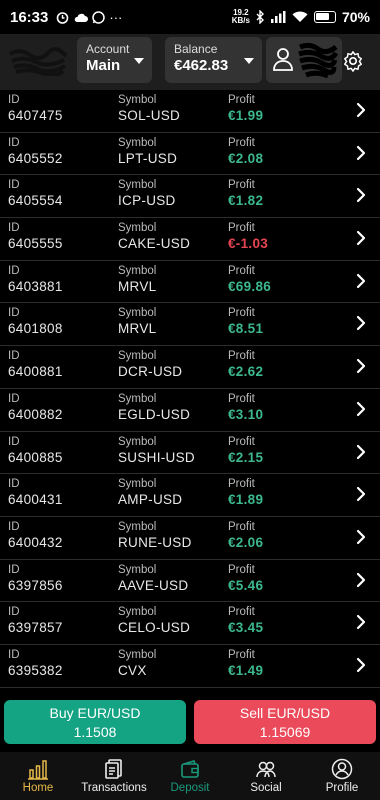  Describe the element at coordinates (114, 776) in the screenshot. I see `nav-transactions: Transactions` at that location.